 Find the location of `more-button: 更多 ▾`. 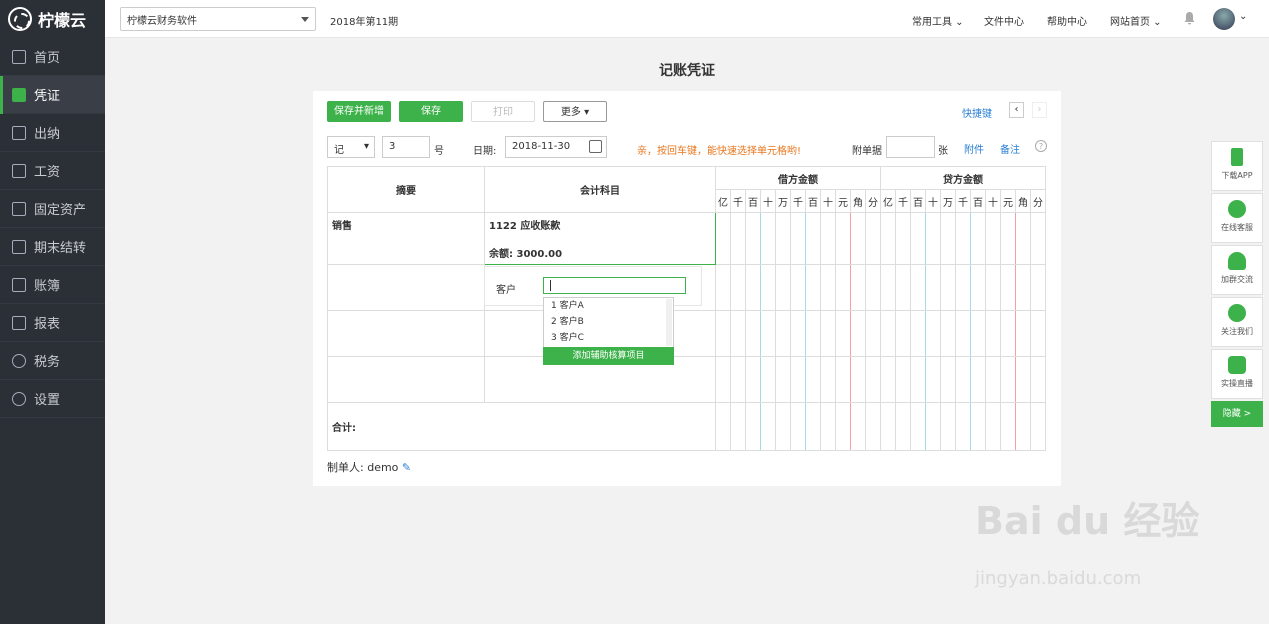

more-button: 更多 ▾ is located at coordinates (575, 111).